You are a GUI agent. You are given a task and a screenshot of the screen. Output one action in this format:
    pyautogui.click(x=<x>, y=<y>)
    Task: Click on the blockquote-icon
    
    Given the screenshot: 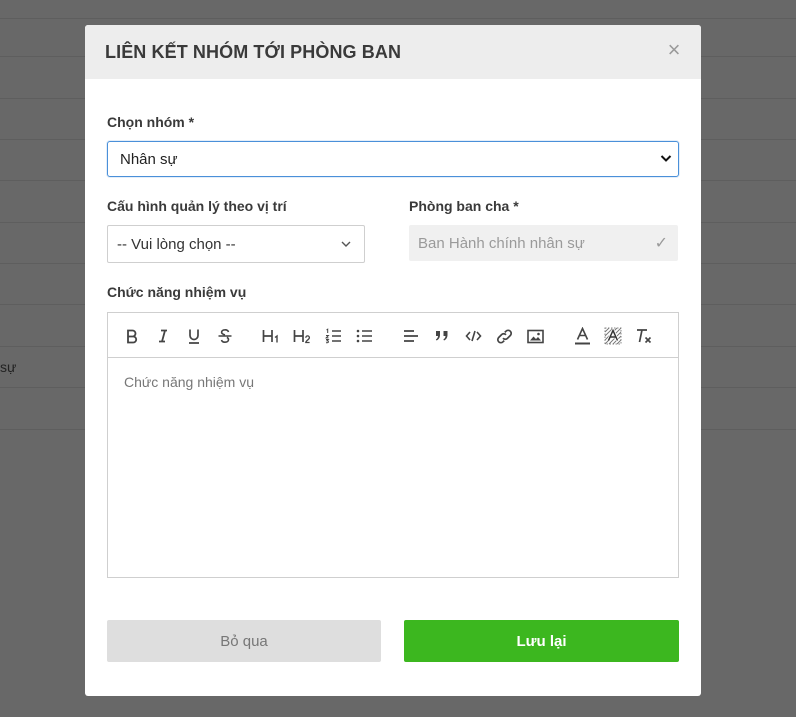 What is the action you would take?
    pyautogui.click(x=442, y=336)
    